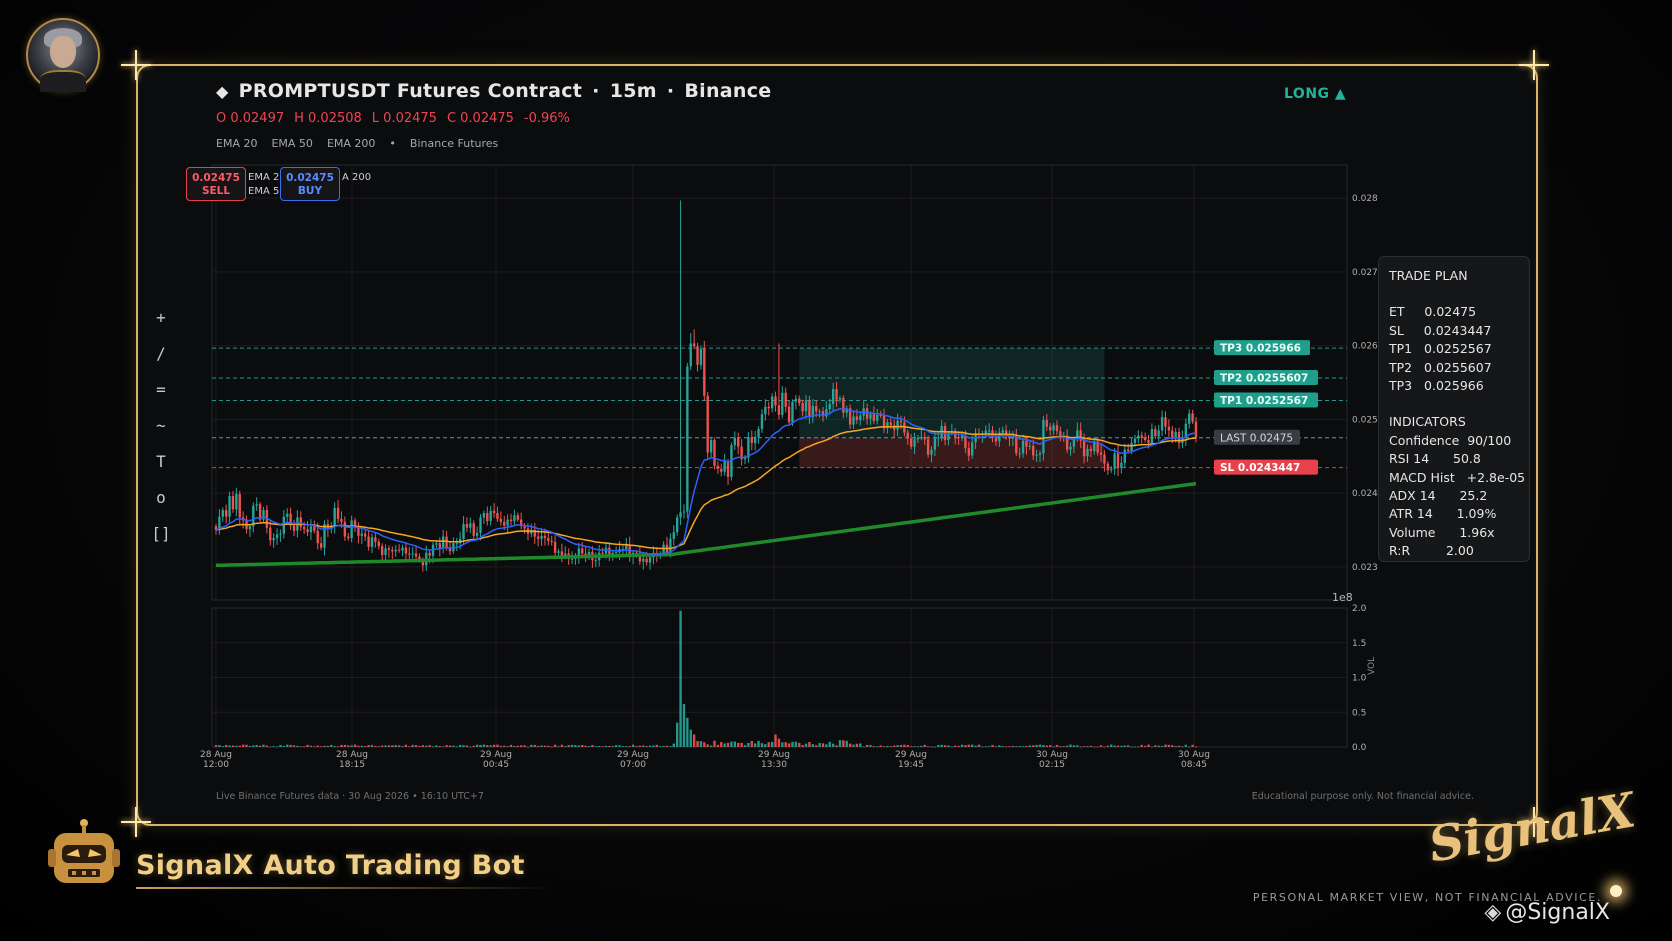 This screenshot has width=1672, height=941. I want to click on ohlc-close: C 0.02475, so click(480, 118).